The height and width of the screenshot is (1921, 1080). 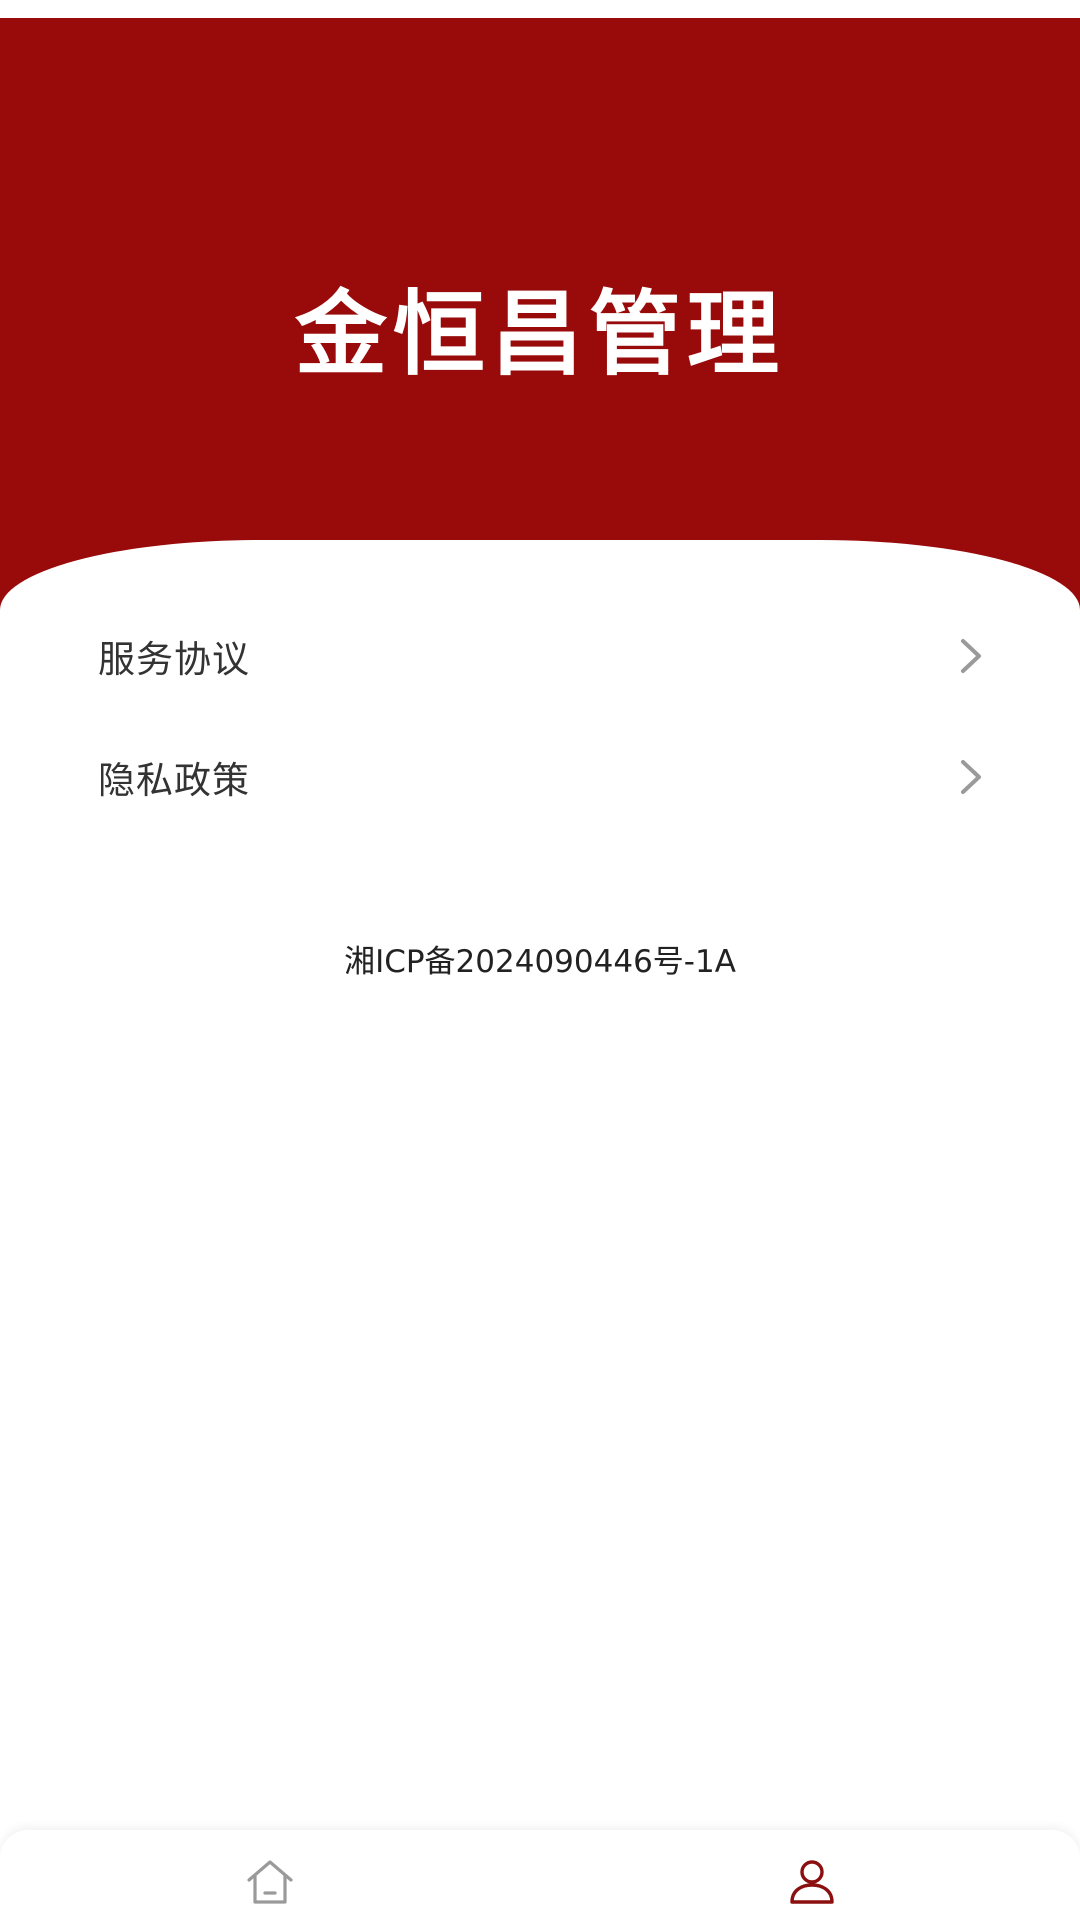 I want to click on home-icon, so click(x=270, y=1884).